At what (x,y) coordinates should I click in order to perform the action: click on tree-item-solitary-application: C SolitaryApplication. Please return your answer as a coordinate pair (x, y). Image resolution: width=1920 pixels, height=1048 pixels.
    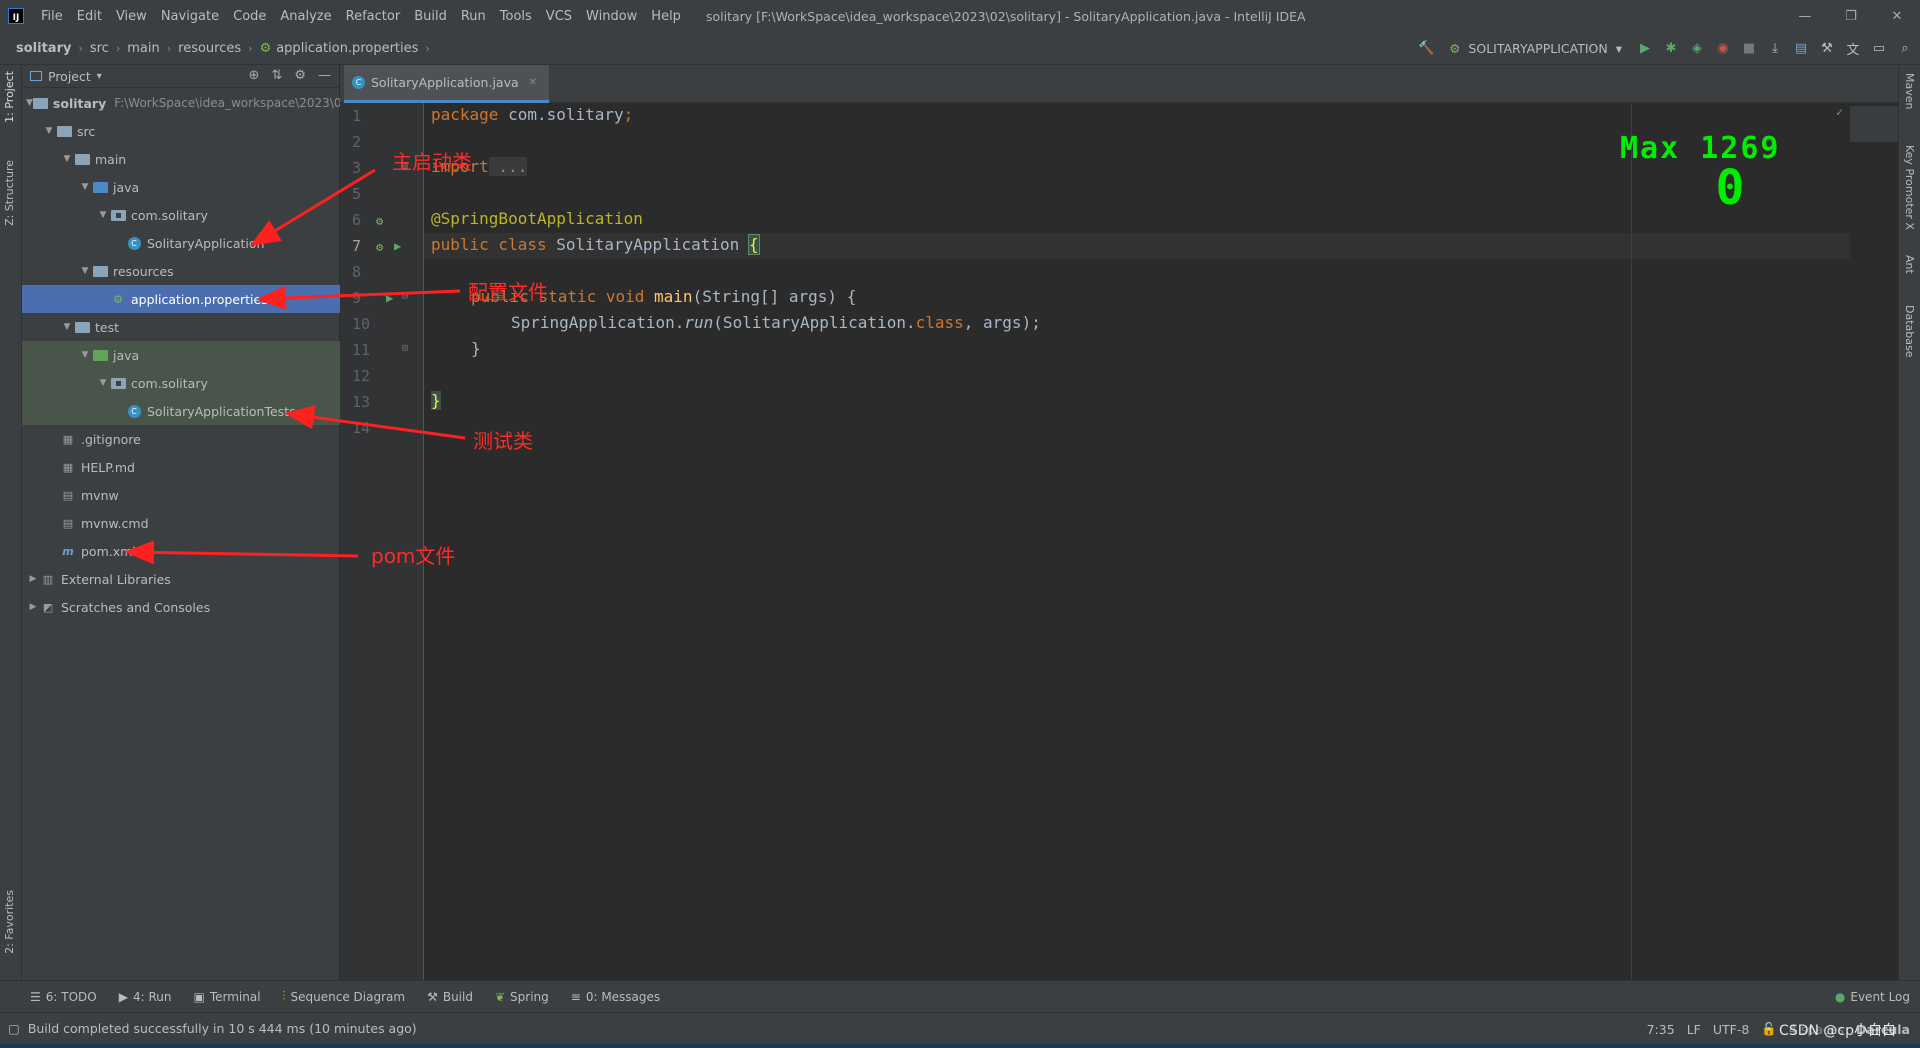
    Looking at the image, I should click on (181, 243).